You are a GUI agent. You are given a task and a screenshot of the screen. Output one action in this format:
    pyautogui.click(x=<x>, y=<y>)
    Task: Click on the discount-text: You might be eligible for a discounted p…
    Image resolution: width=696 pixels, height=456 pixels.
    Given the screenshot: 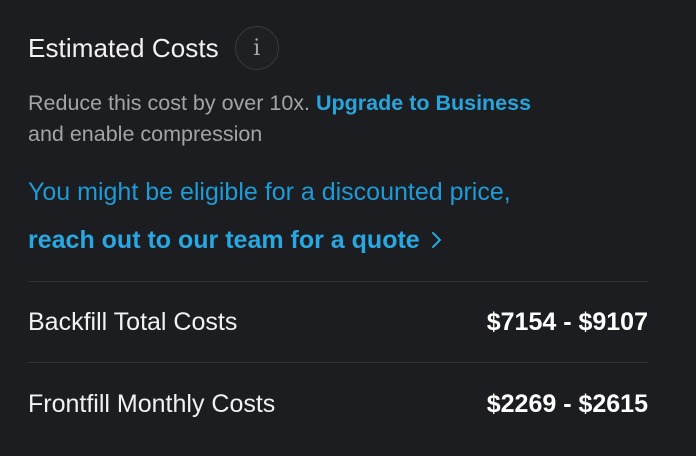 What is the action you would take?
    pyautogui.click(x=269, y=192)
    